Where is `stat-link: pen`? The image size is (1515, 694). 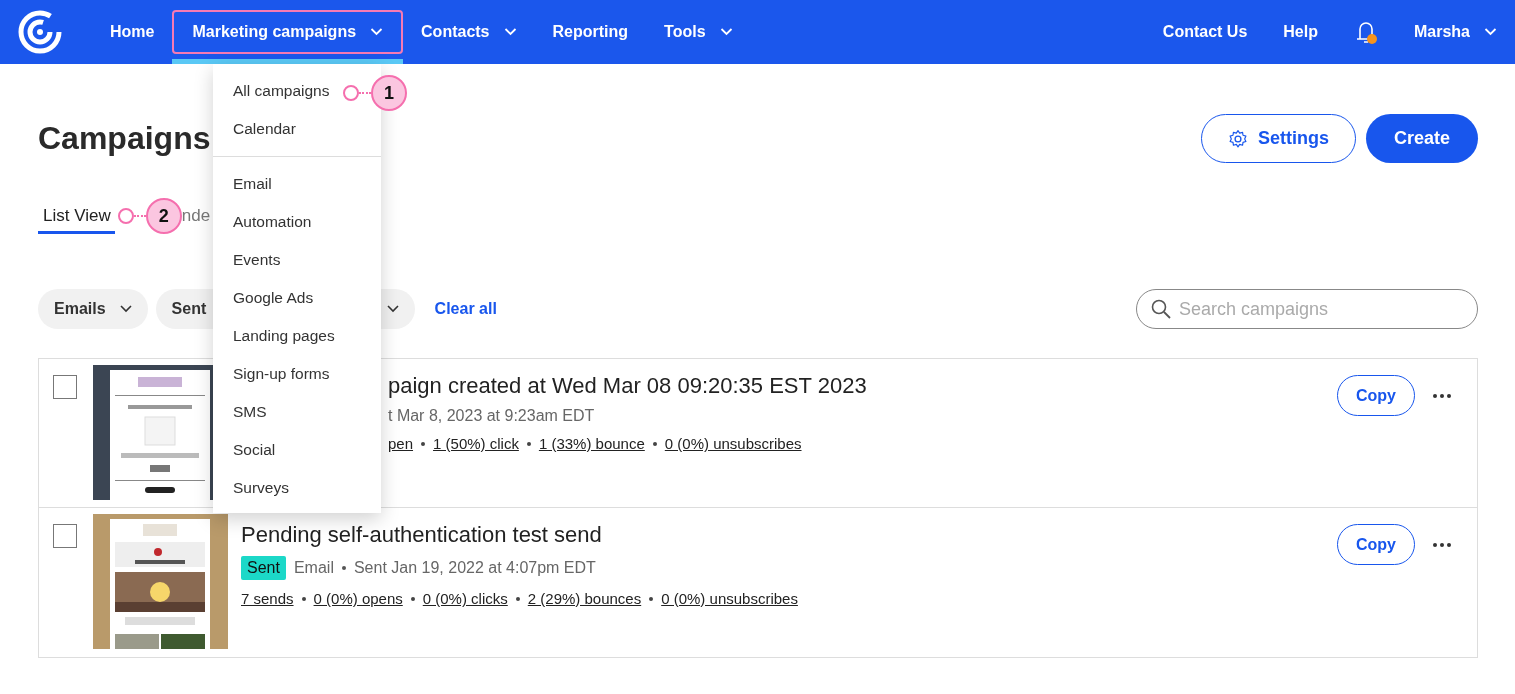 stat-link: pen is located at coordinates (401, 443).